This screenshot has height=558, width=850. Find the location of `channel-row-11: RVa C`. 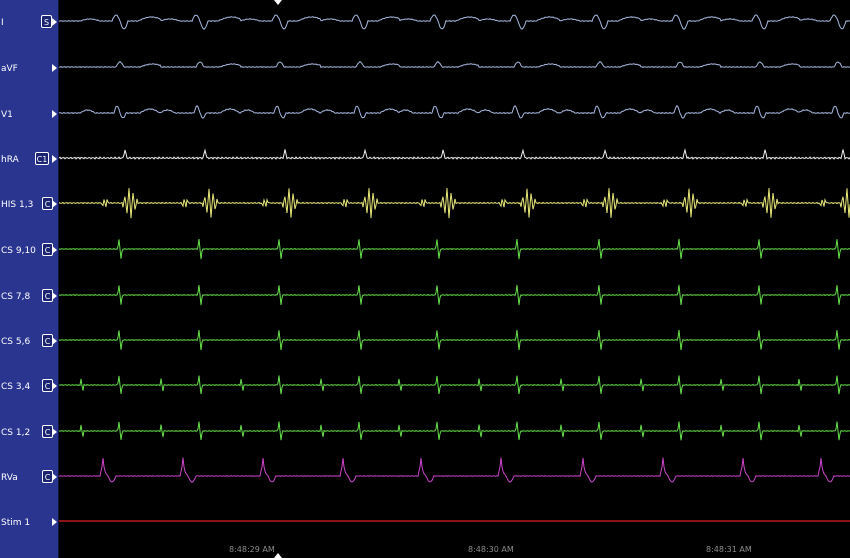

channel-row-11: RVa C is located at coordinates (29, 478).